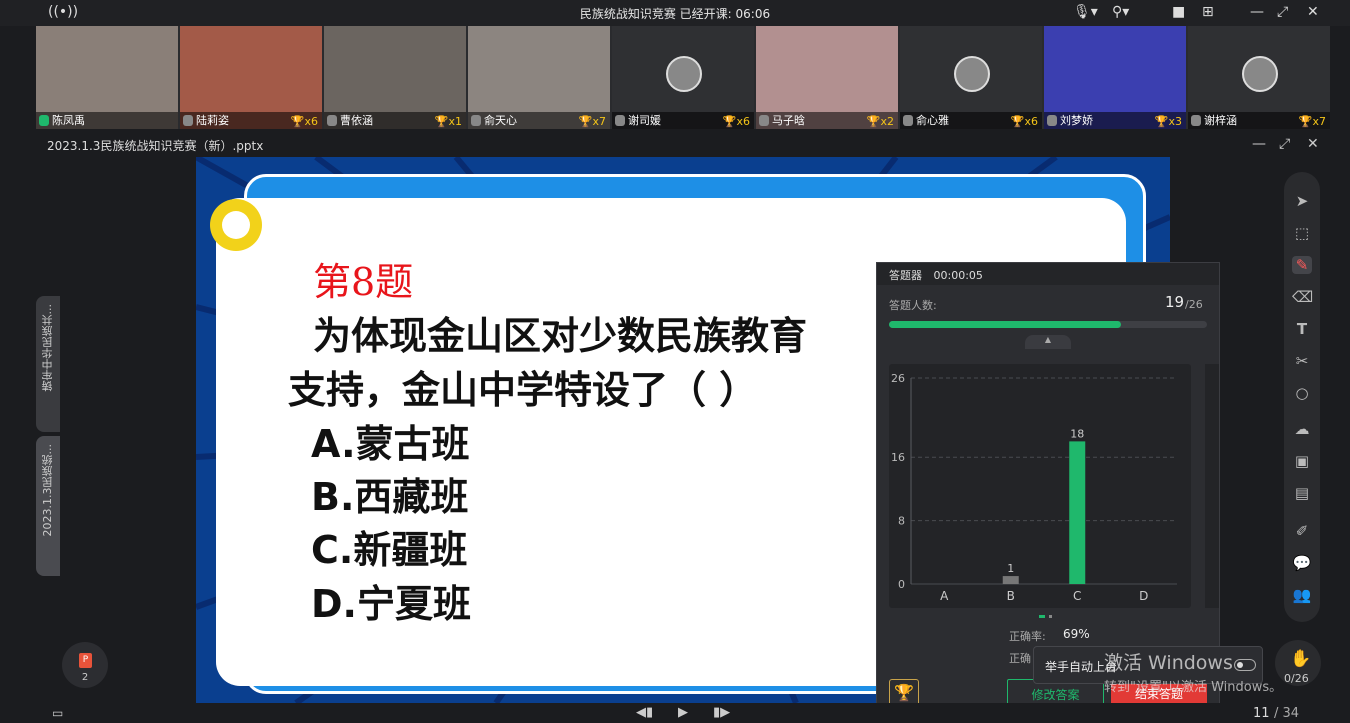  Describe the element at coordinates (1302, 393) in the screenshot. I see `shape-icon: ○` at that location.